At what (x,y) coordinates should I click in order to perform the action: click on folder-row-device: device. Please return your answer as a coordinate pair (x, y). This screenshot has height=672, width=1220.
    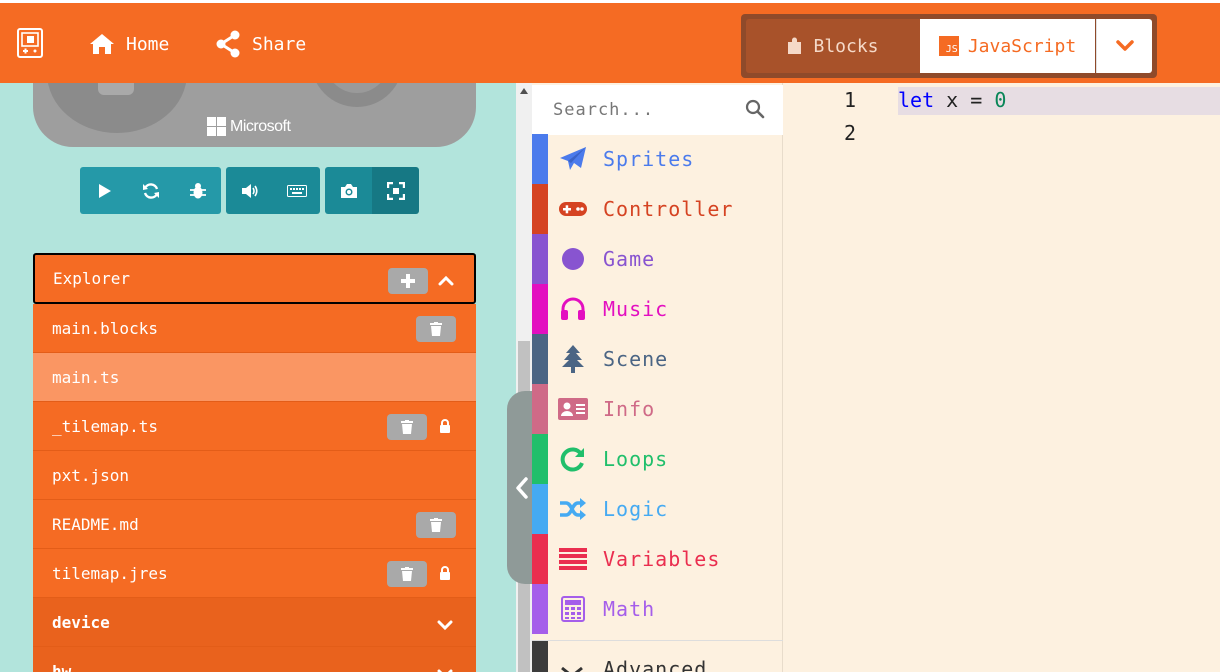
    Looking at the image, I should click on (254, 622).